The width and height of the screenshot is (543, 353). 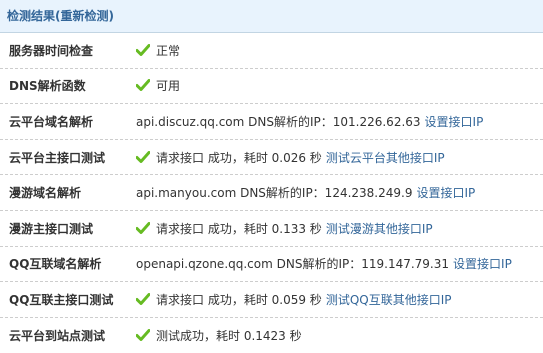 I want to click on result-row-cloud-to-site: 云平台到站点测试 测试成功，耗时 0.1423 秒, so click(x=271, y=335).